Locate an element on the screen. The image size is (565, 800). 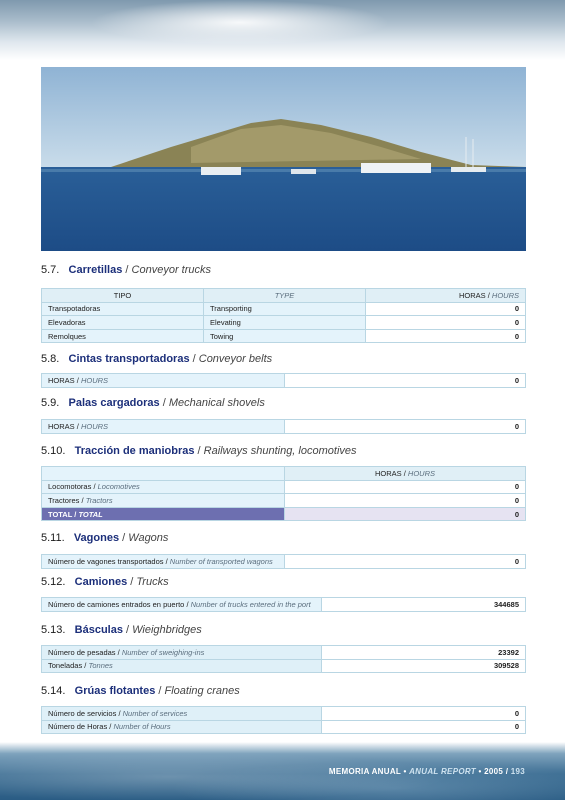
section-title-wagons: 5.11. Vagones / Wagons is located at coordinates (104, 538).